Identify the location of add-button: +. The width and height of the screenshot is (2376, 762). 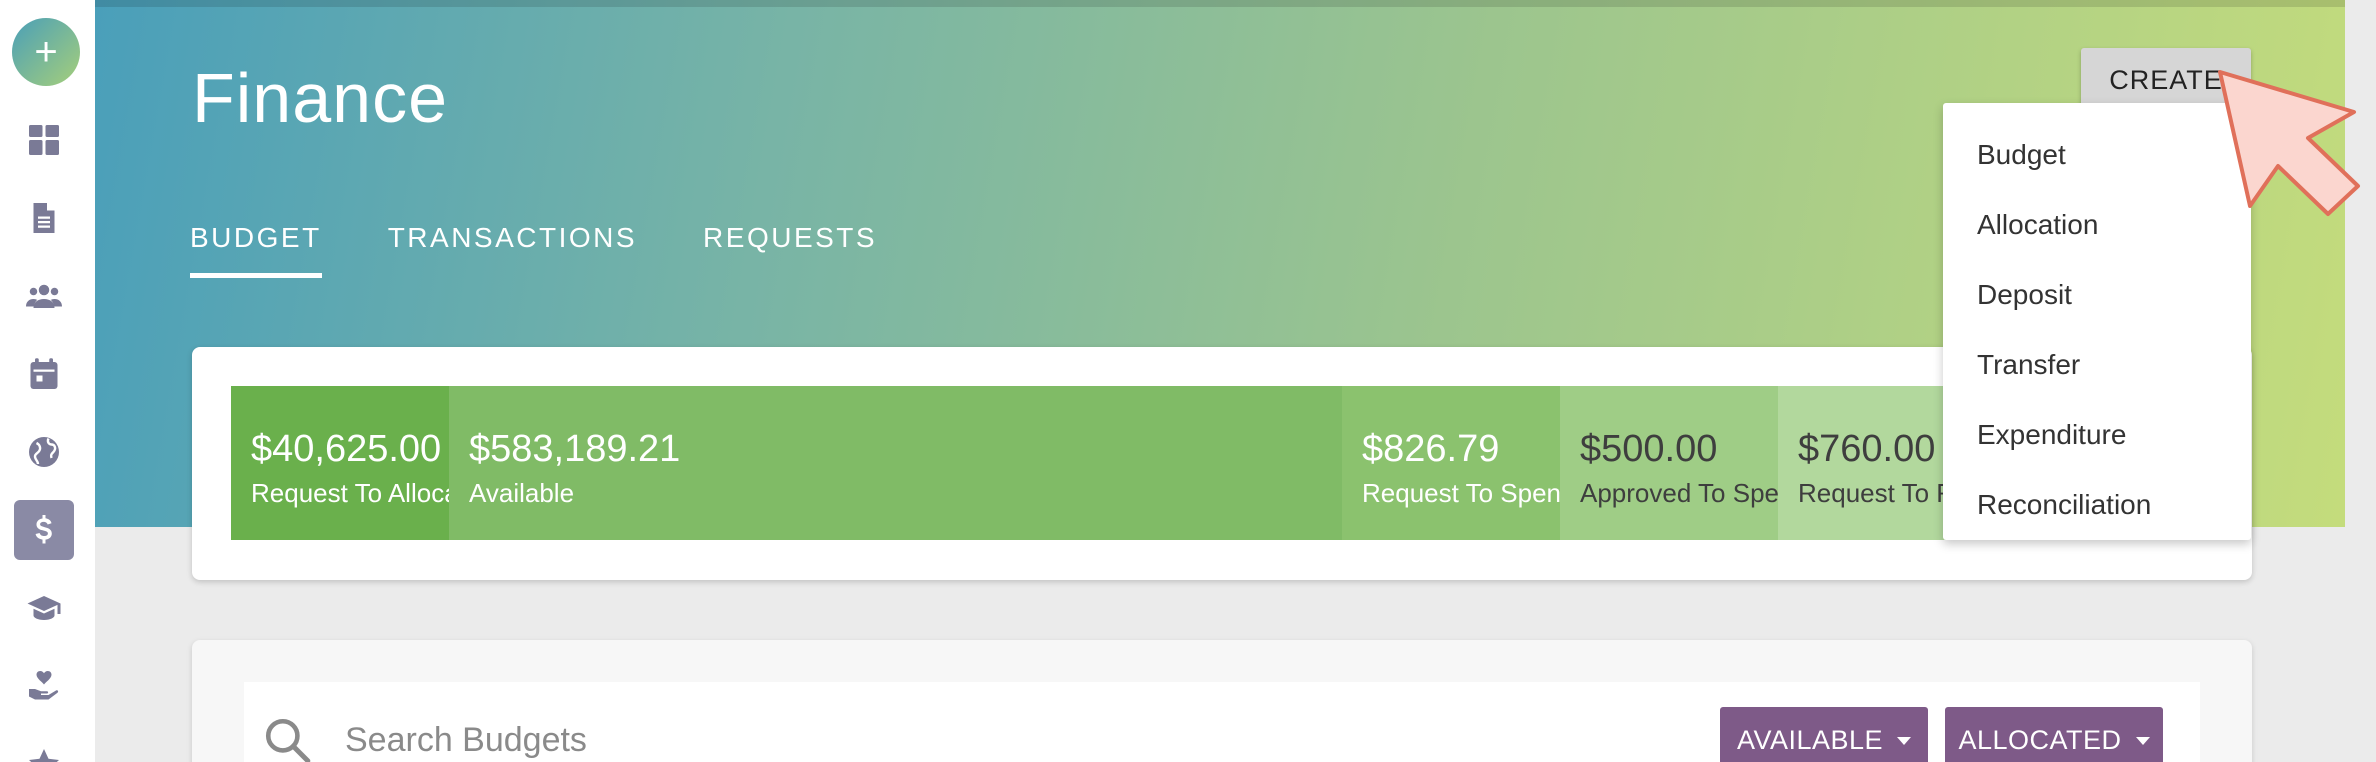
(46, 52).